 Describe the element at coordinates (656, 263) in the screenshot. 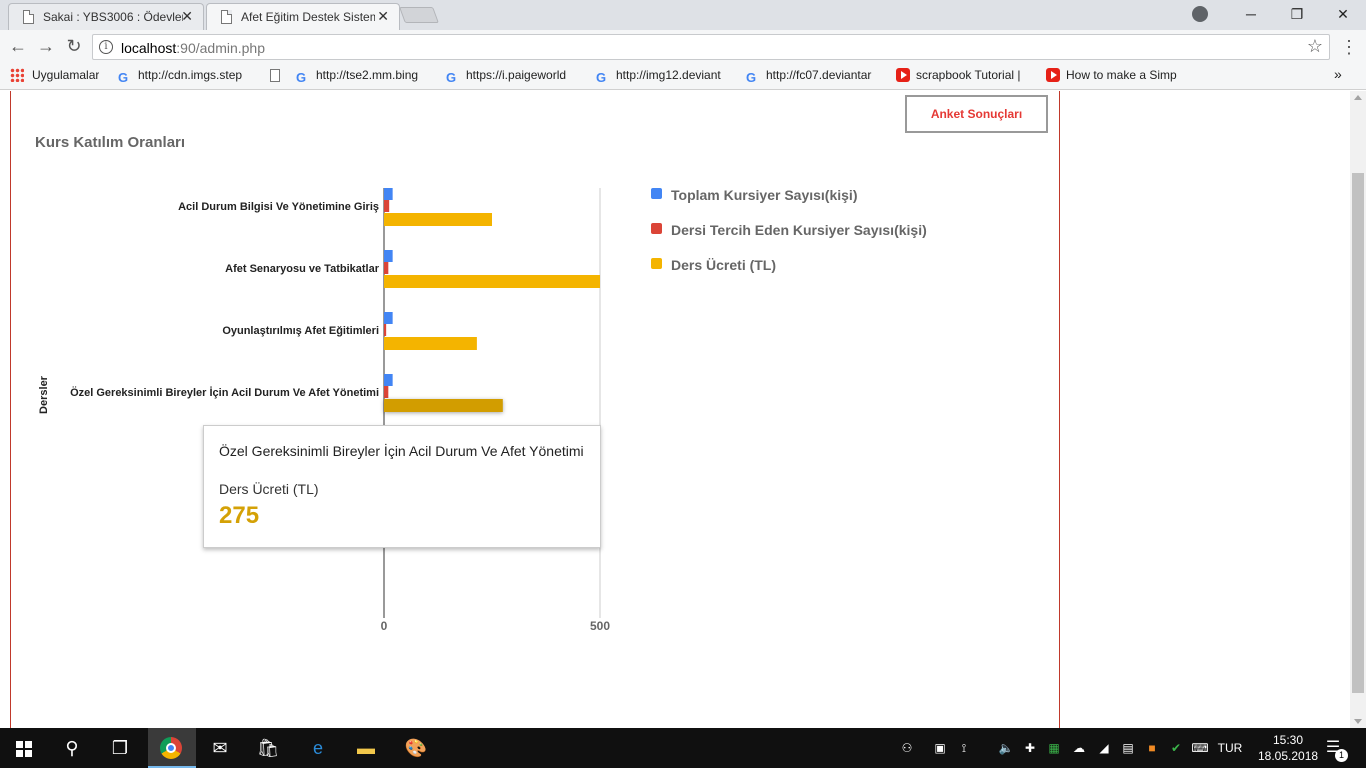

I see `legend-swatch` at that location.